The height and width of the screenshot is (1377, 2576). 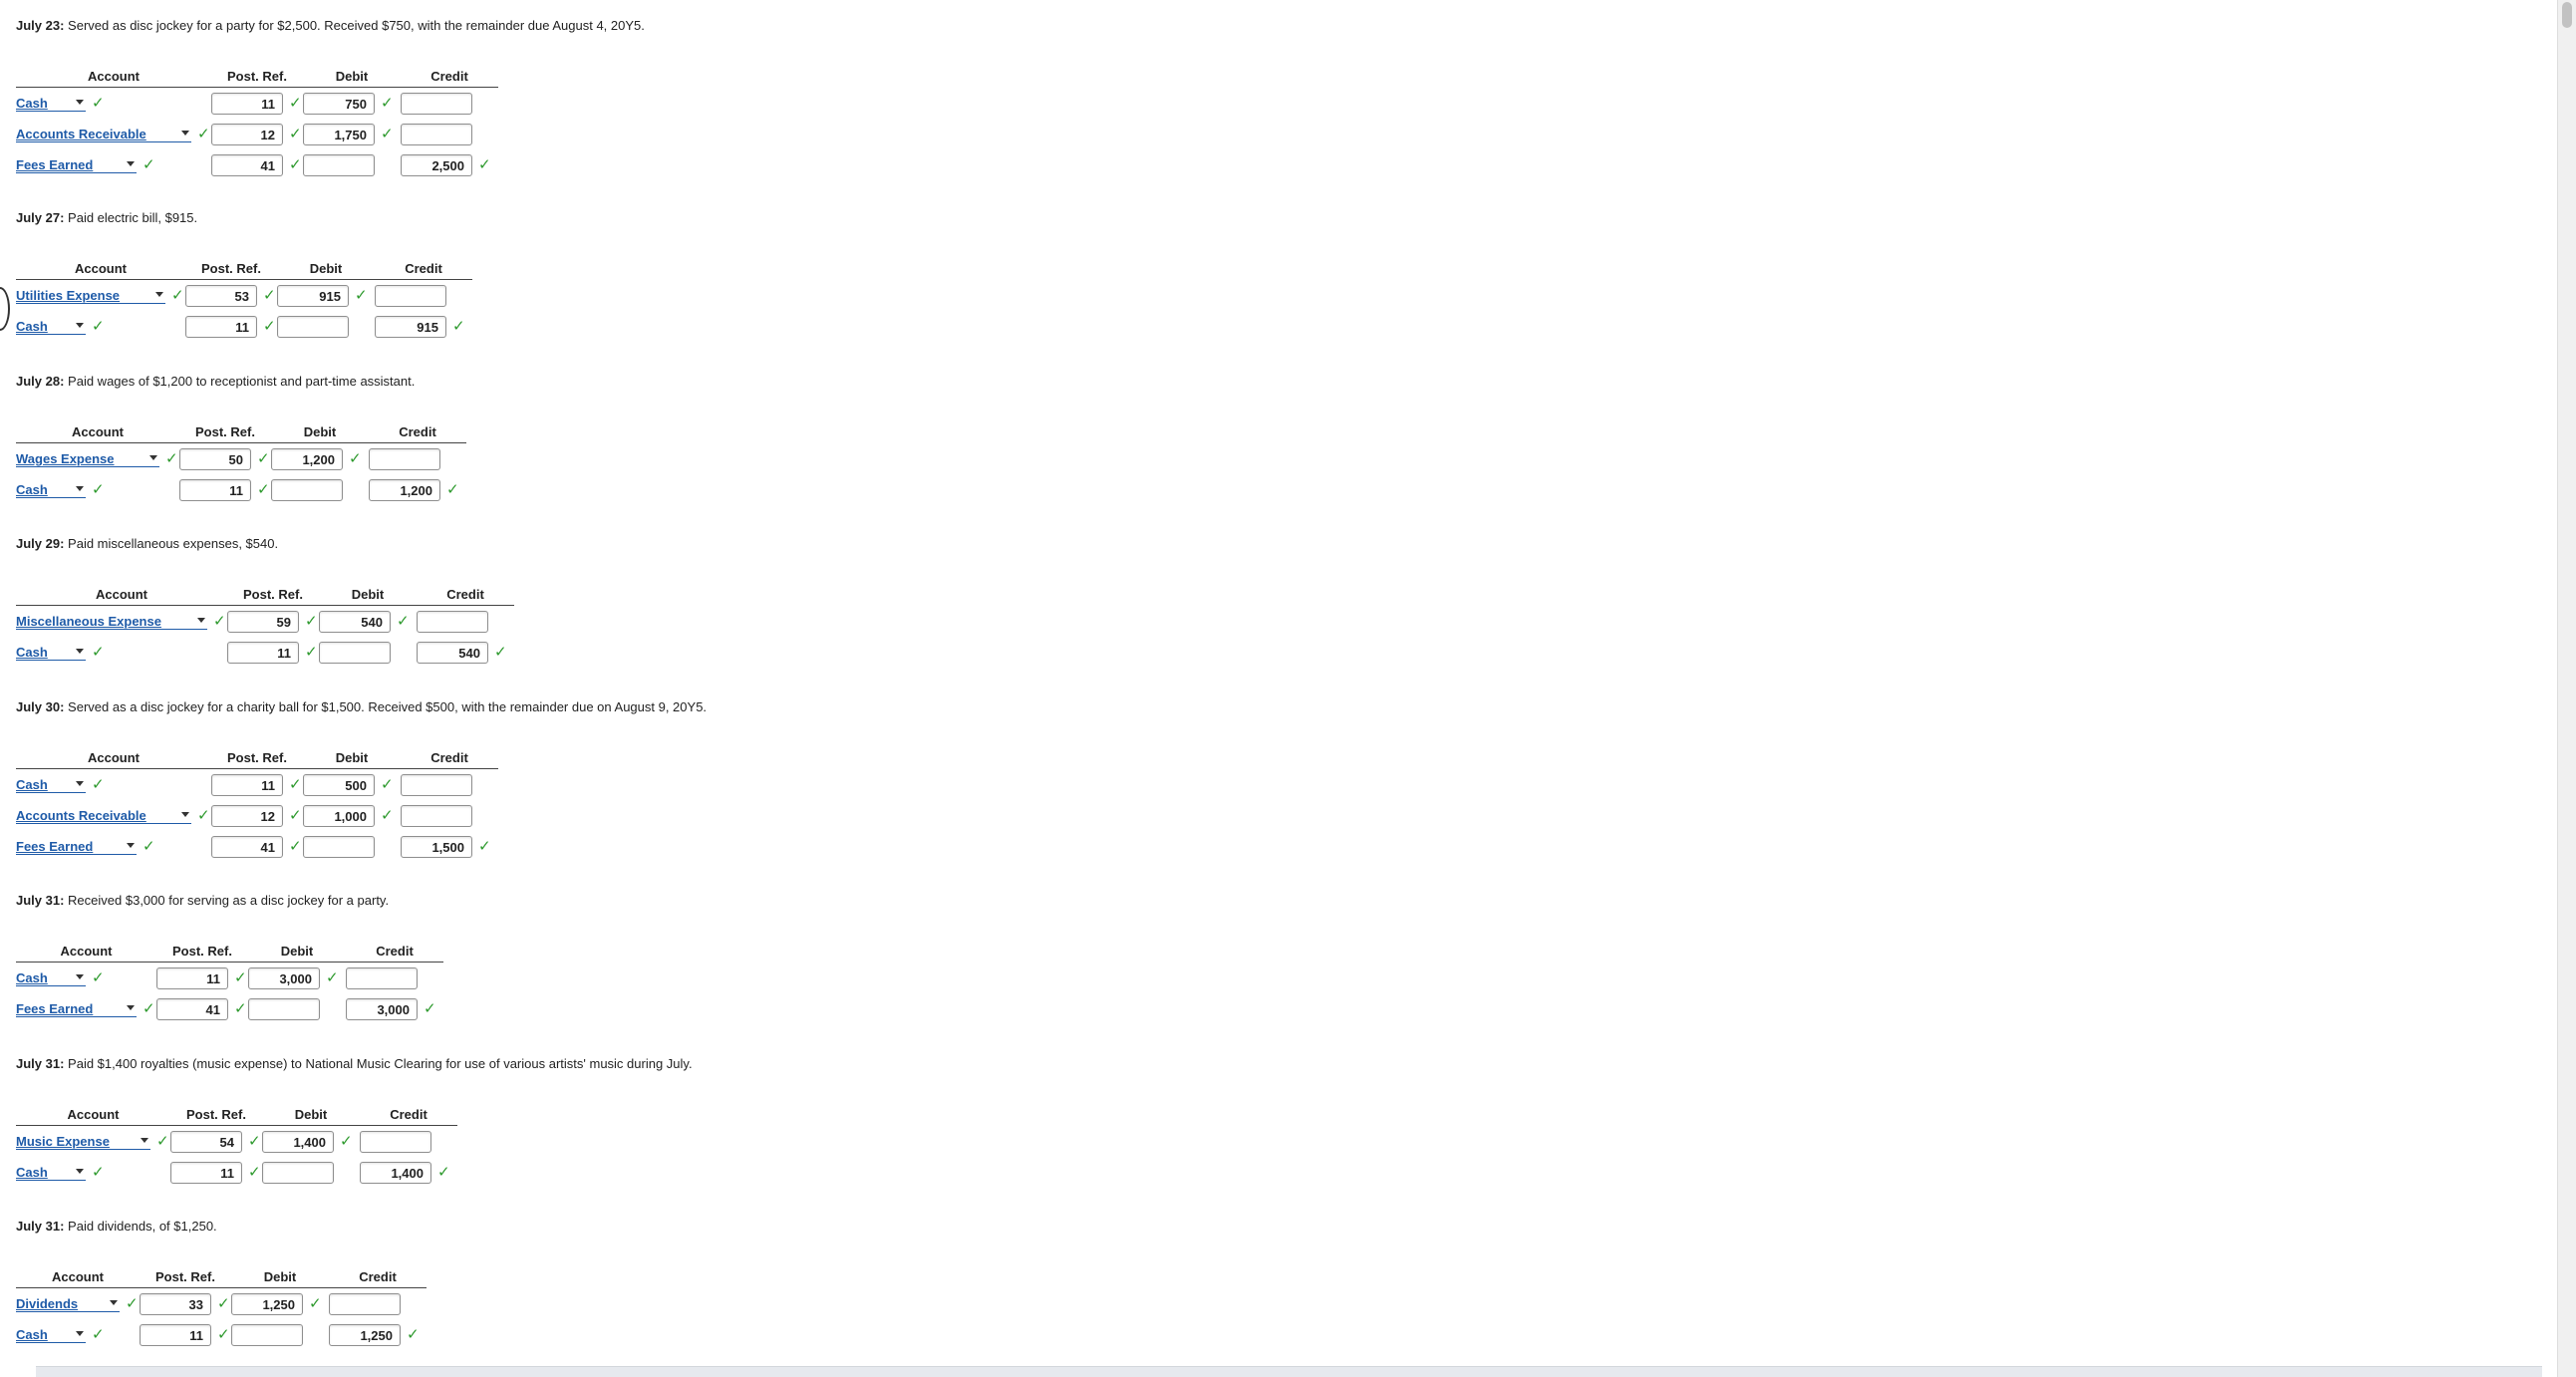 I want to click on debit-input: 1,250, so click(x=267, y=1303).